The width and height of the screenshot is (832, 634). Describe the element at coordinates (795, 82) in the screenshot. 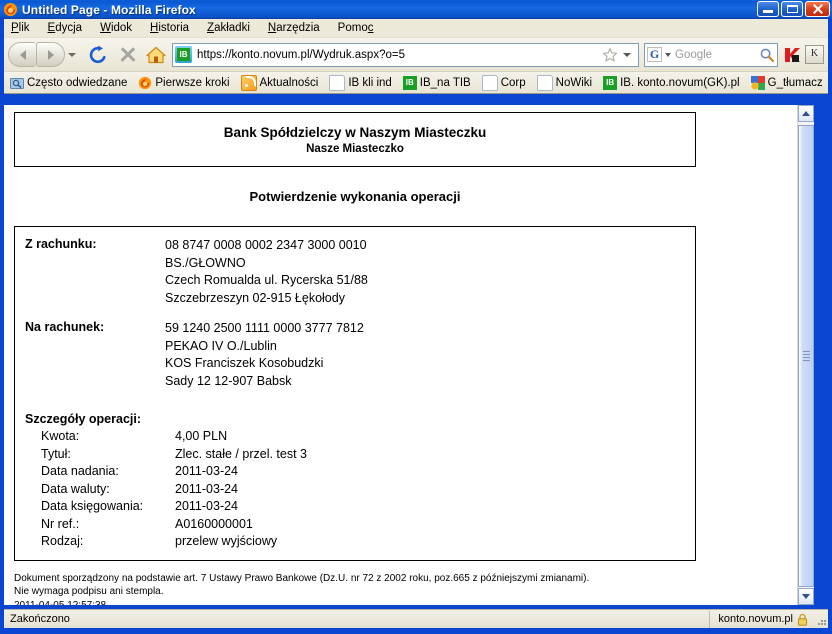

I see `bookmark-label: G_tłumacz` at that location.